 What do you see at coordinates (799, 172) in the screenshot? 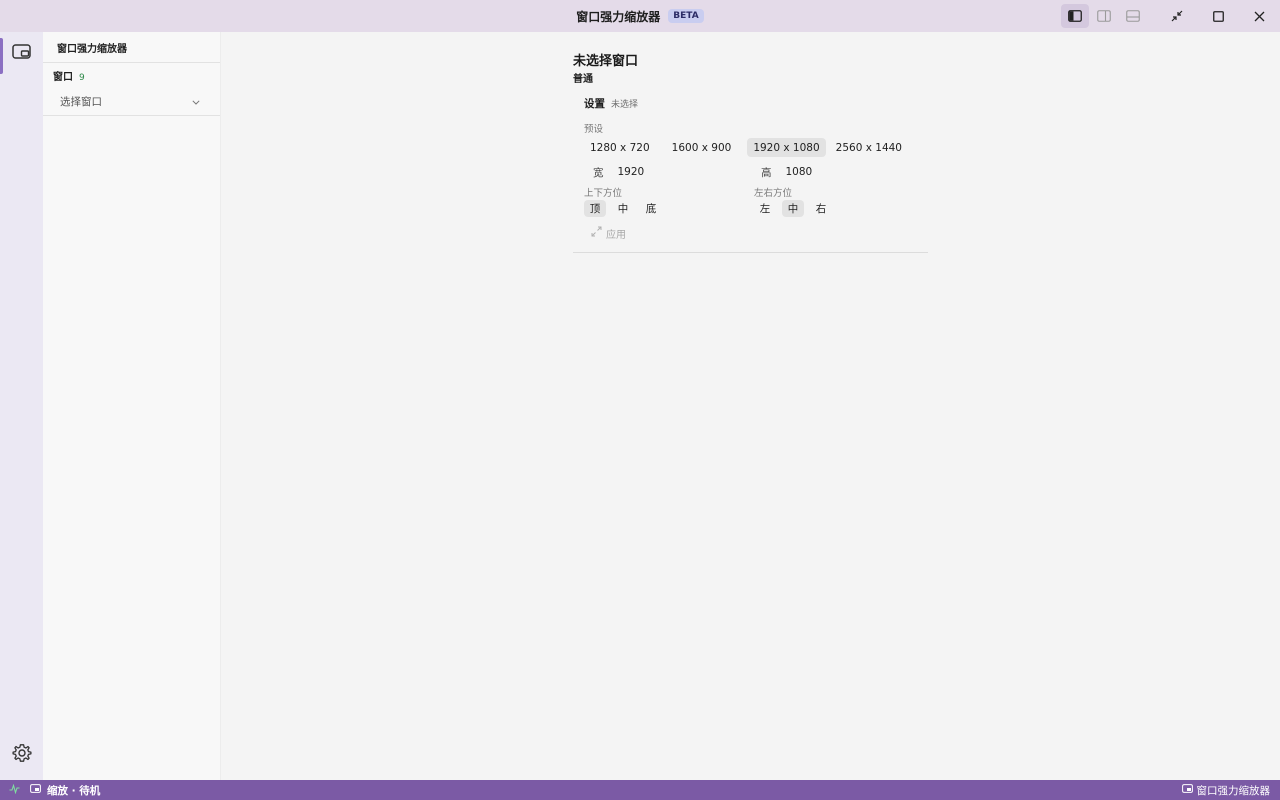
I see `height-value: 1080` at bounding box center [799, 172].